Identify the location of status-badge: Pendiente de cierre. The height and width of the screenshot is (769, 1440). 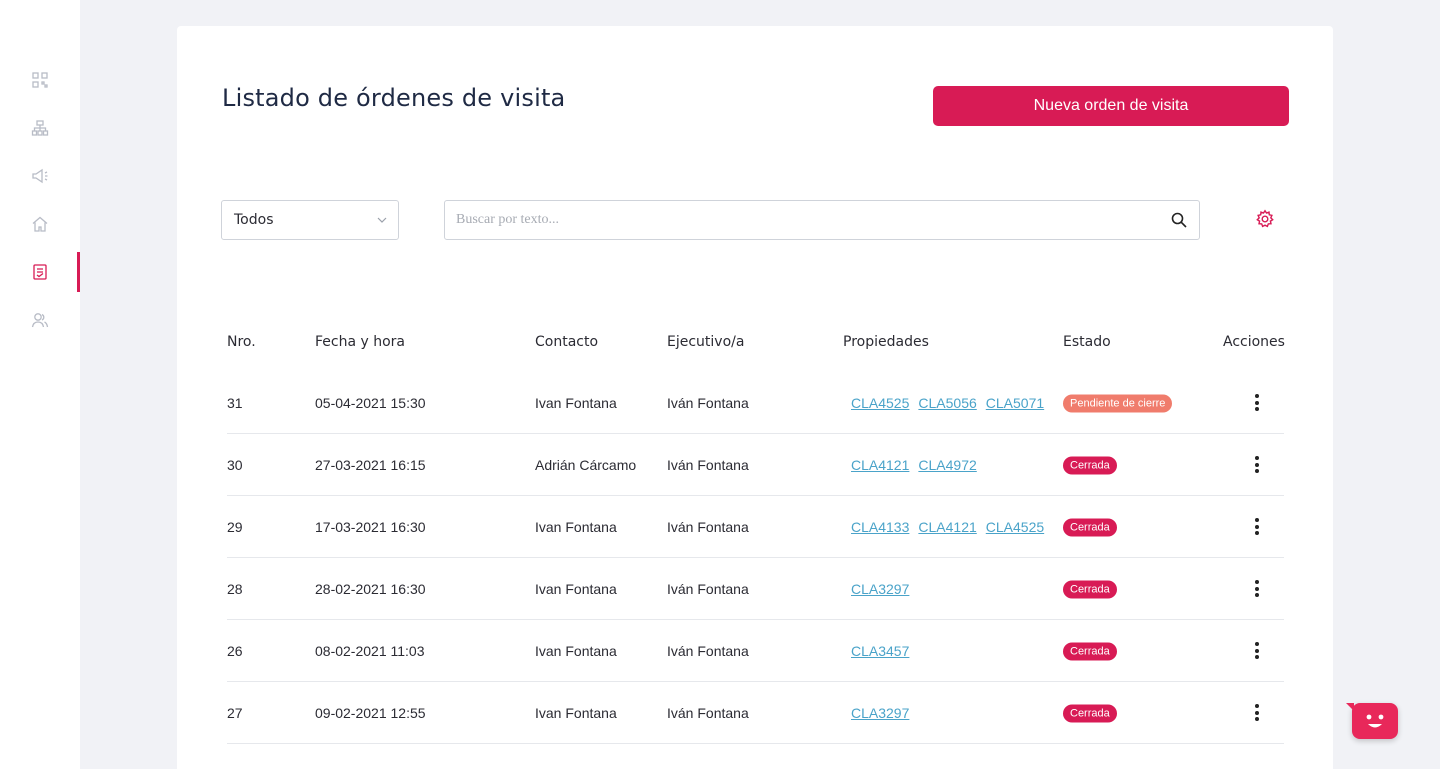
(1118, 403).